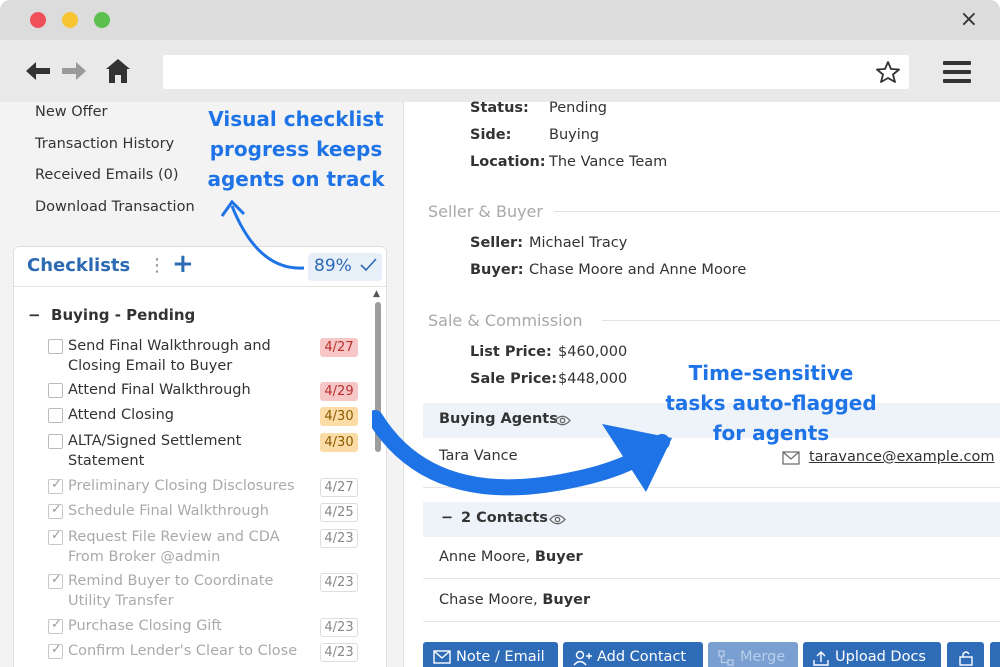 The image size is (1000, 667). Describe the element at coordinates (118, 71) in the screenshot. I see `home-icon` at that location.